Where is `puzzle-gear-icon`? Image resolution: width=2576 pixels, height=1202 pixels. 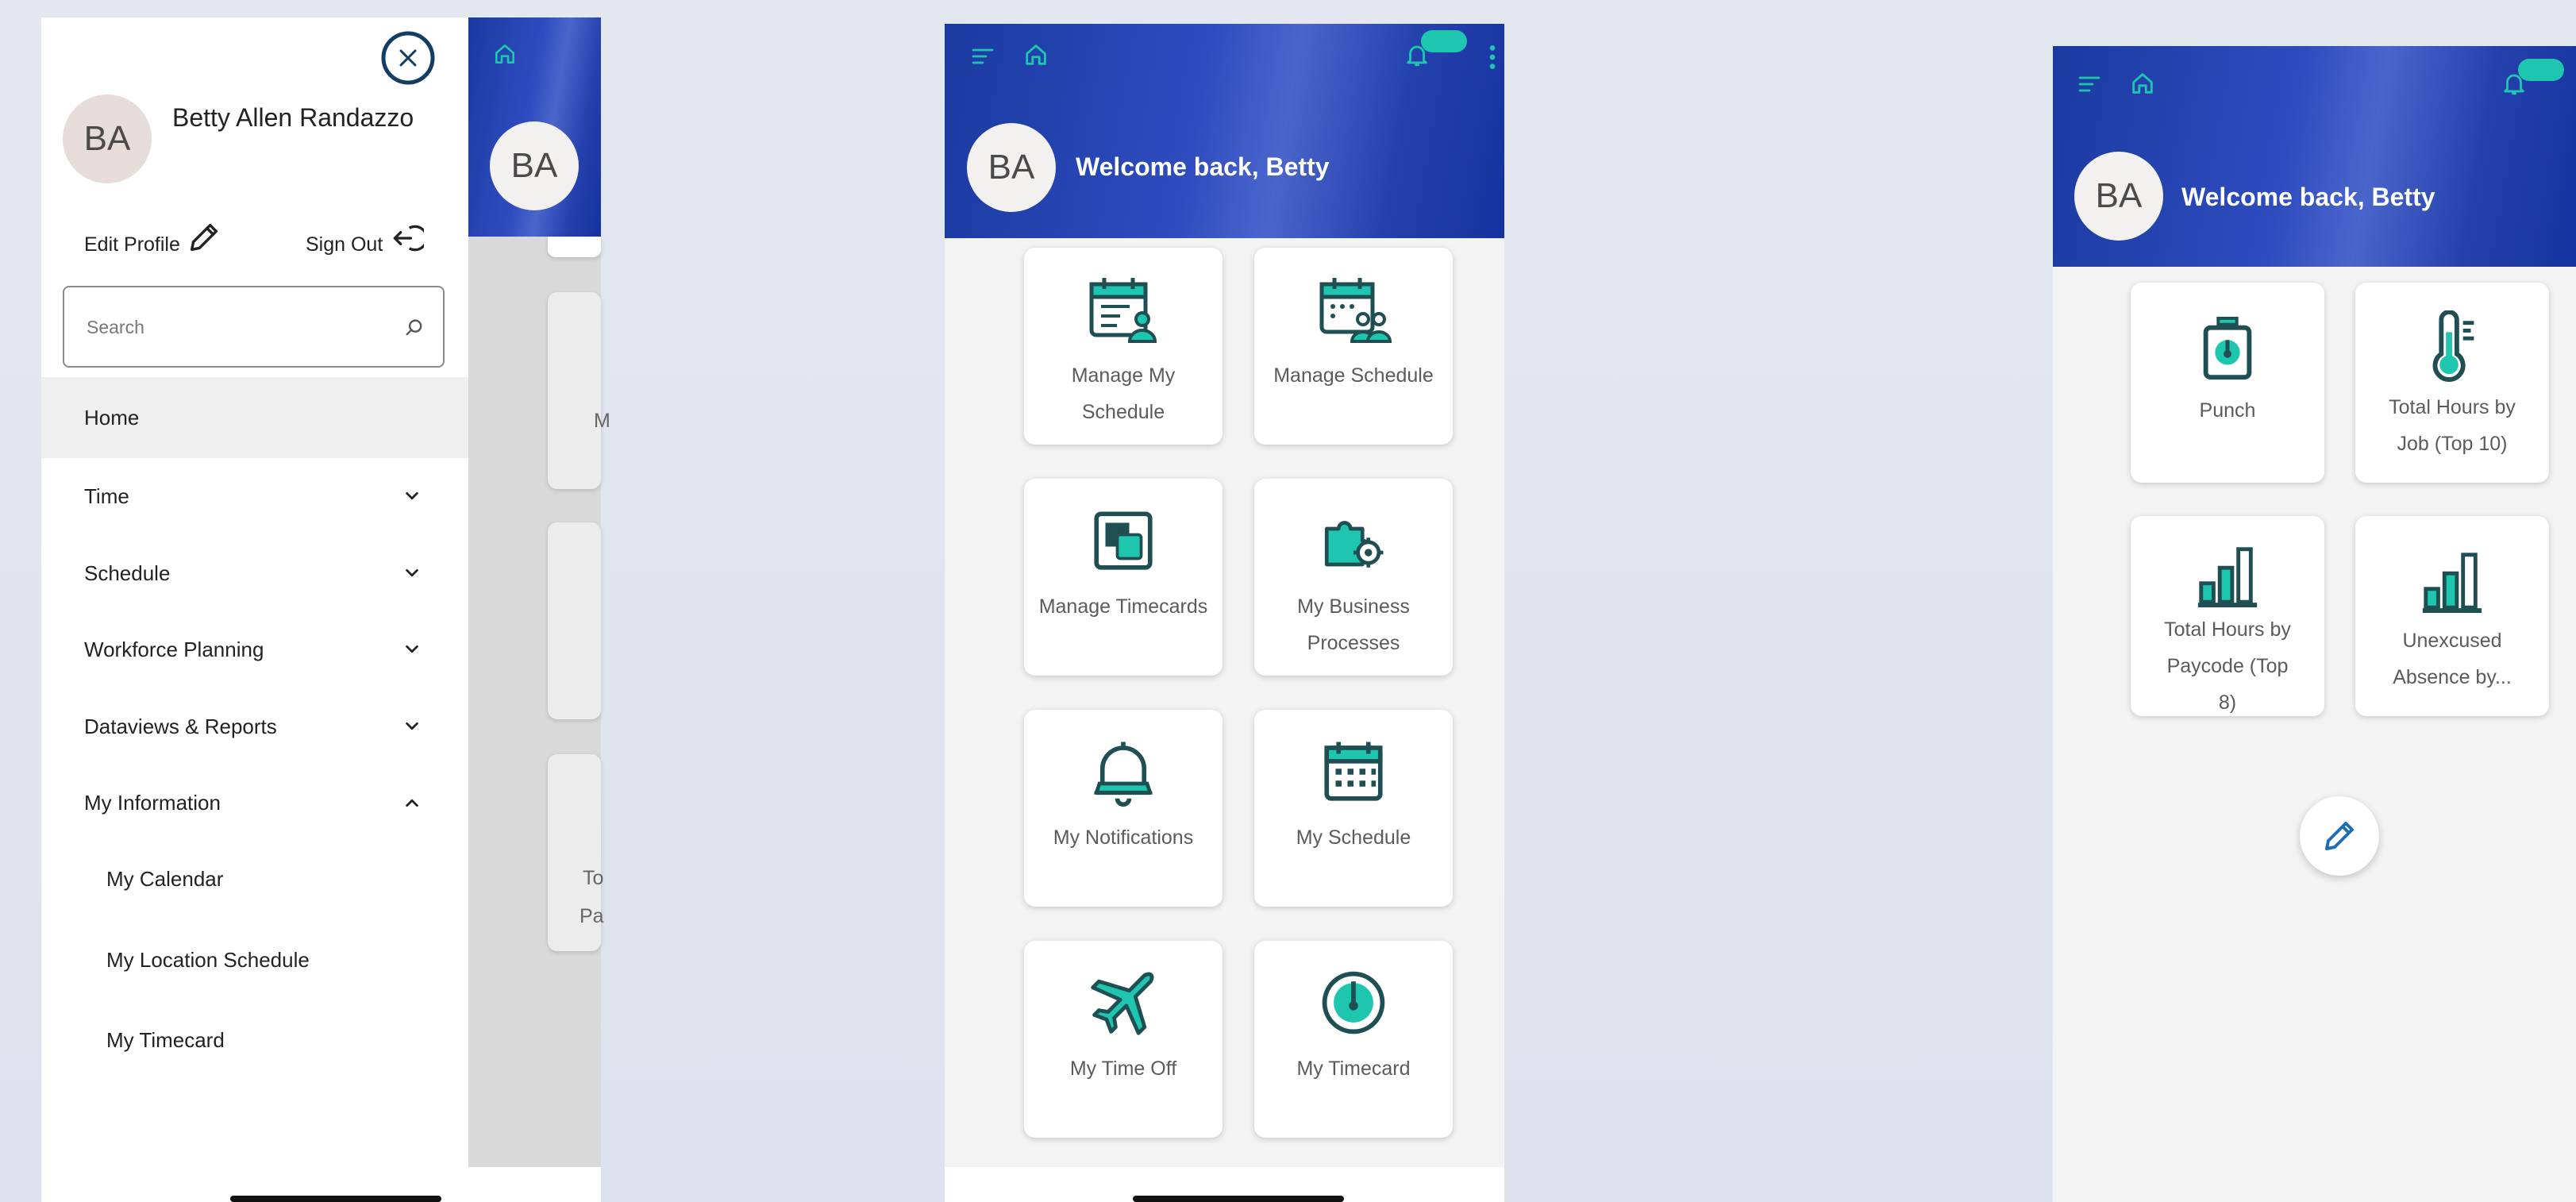 puzzle-gear-icon is located at coordinates (1353, 540).